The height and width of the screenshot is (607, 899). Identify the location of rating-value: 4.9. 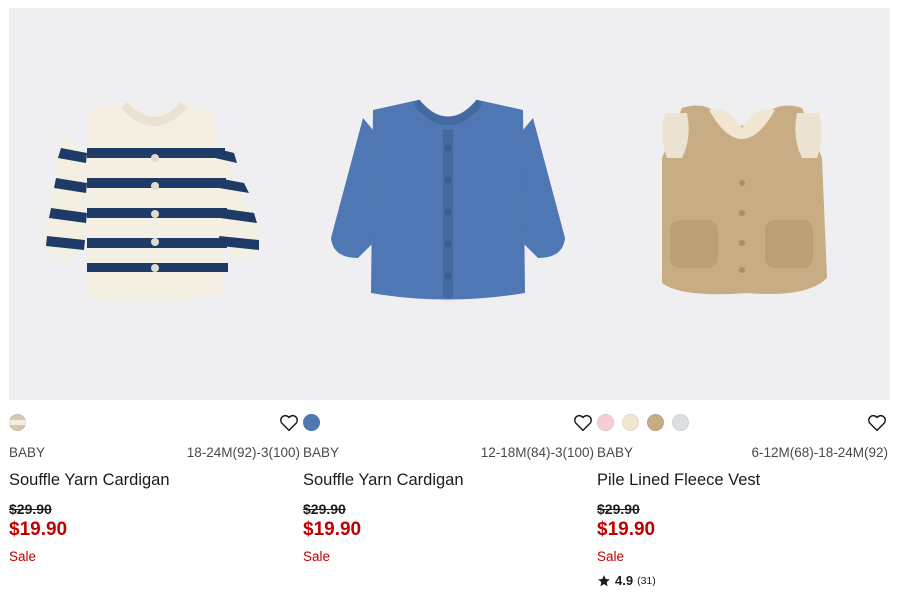
(624, 580).